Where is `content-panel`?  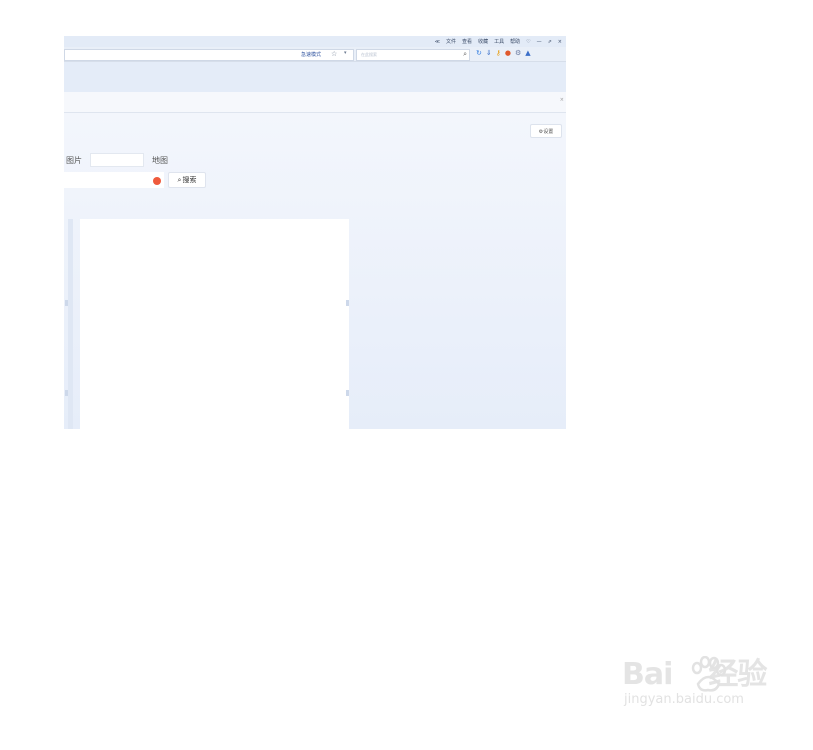 content-panel is located at coordinates (214, 324).